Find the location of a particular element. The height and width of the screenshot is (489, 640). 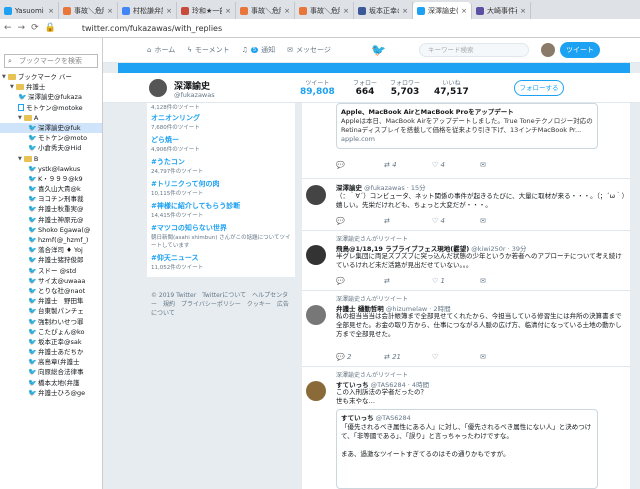

profile-avatar is located at coordinates (158, 88).